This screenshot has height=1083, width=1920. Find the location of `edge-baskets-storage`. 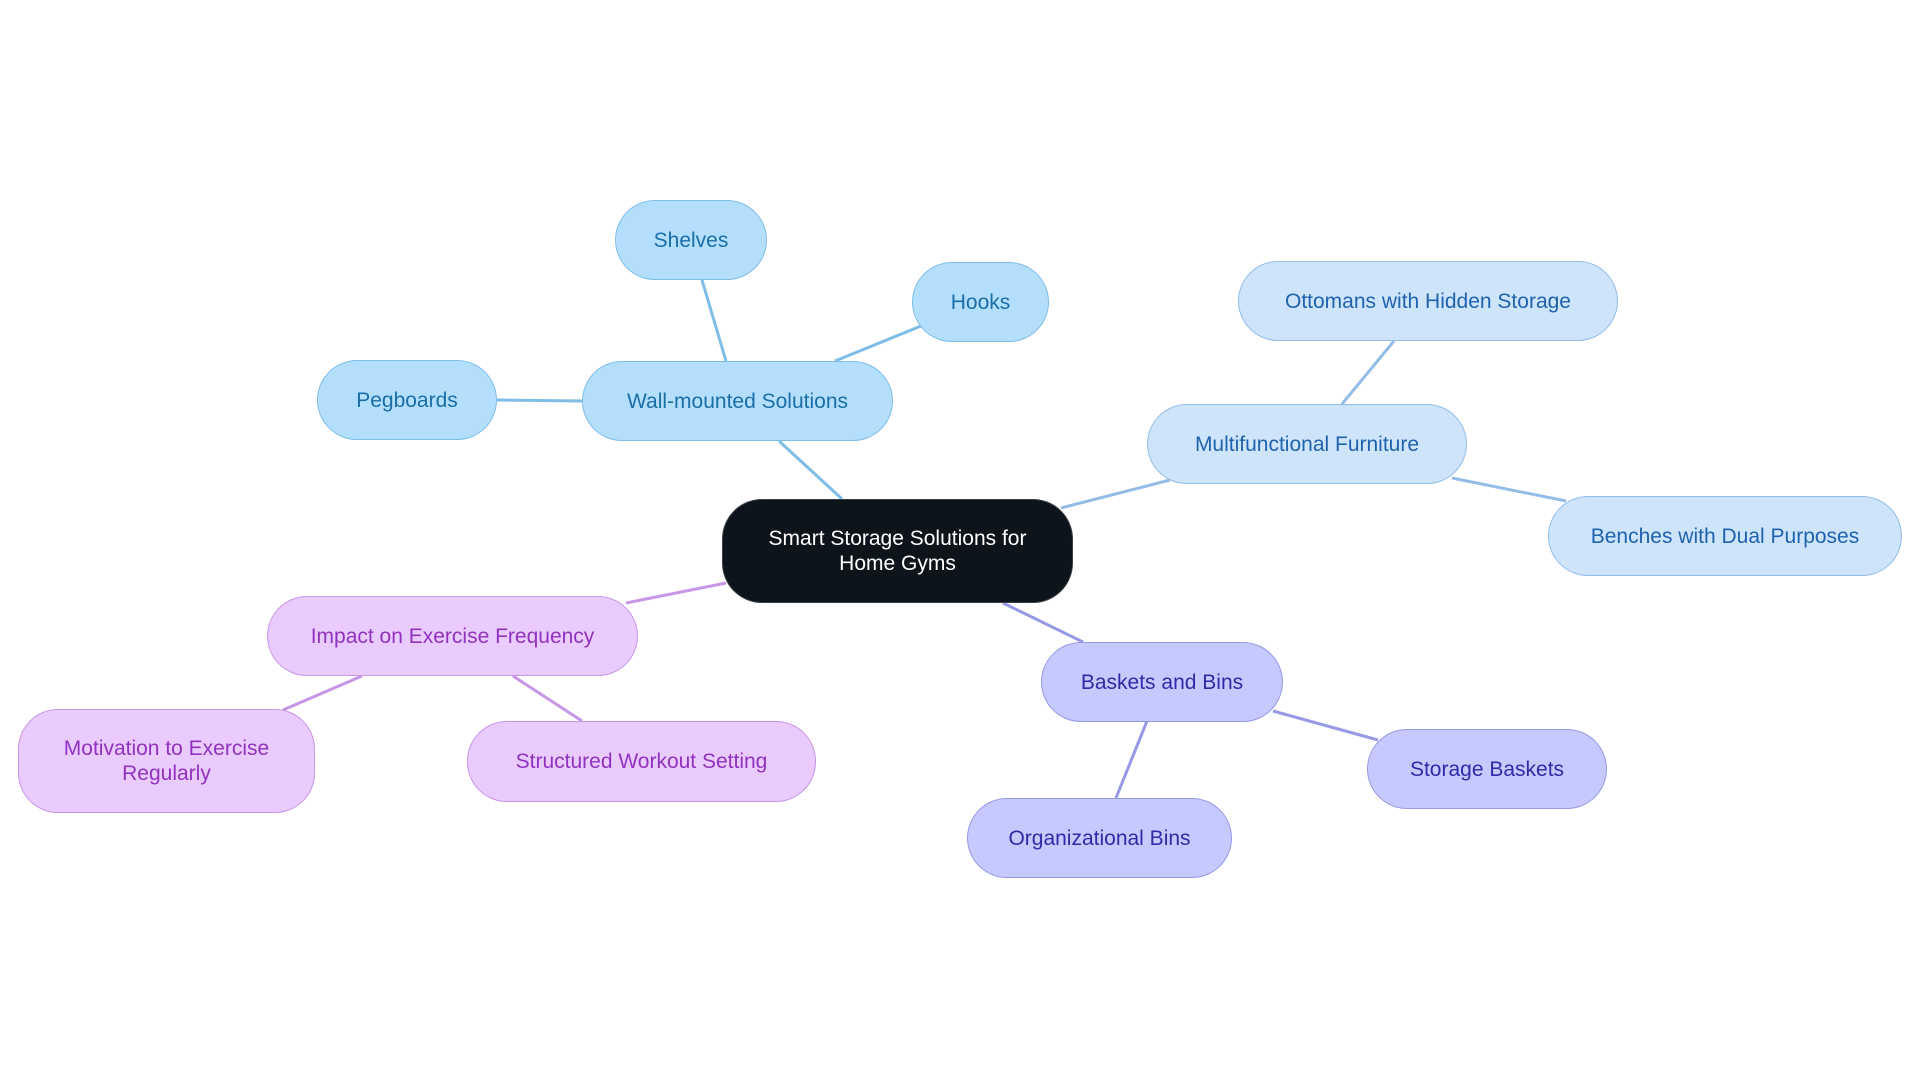

edge-baskets-storage is located at coordinates (1325, 725).